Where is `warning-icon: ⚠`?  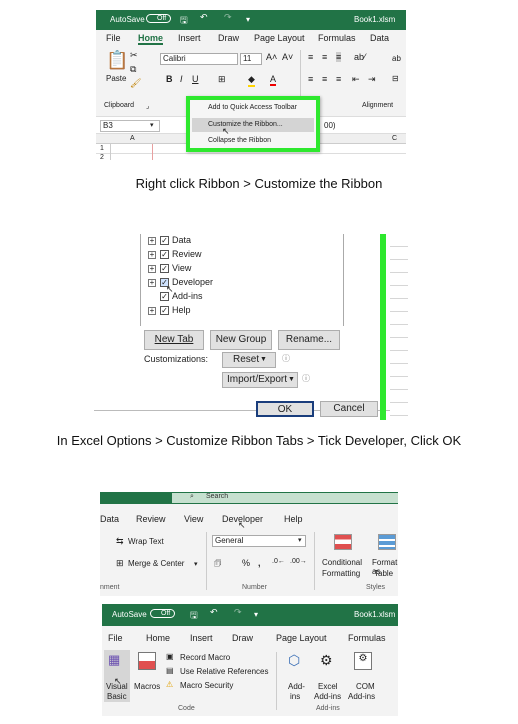
warning-icon: ⚠ is located at coordinates (169, 684).